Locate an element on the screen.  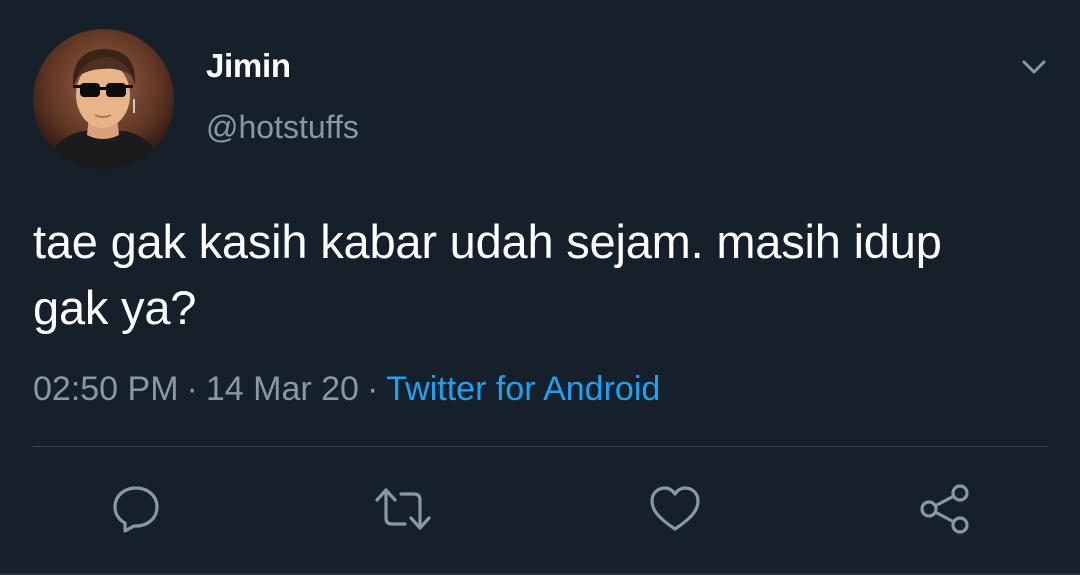
tweet-time: 02:50 PM is located at coordinates (106, 389).